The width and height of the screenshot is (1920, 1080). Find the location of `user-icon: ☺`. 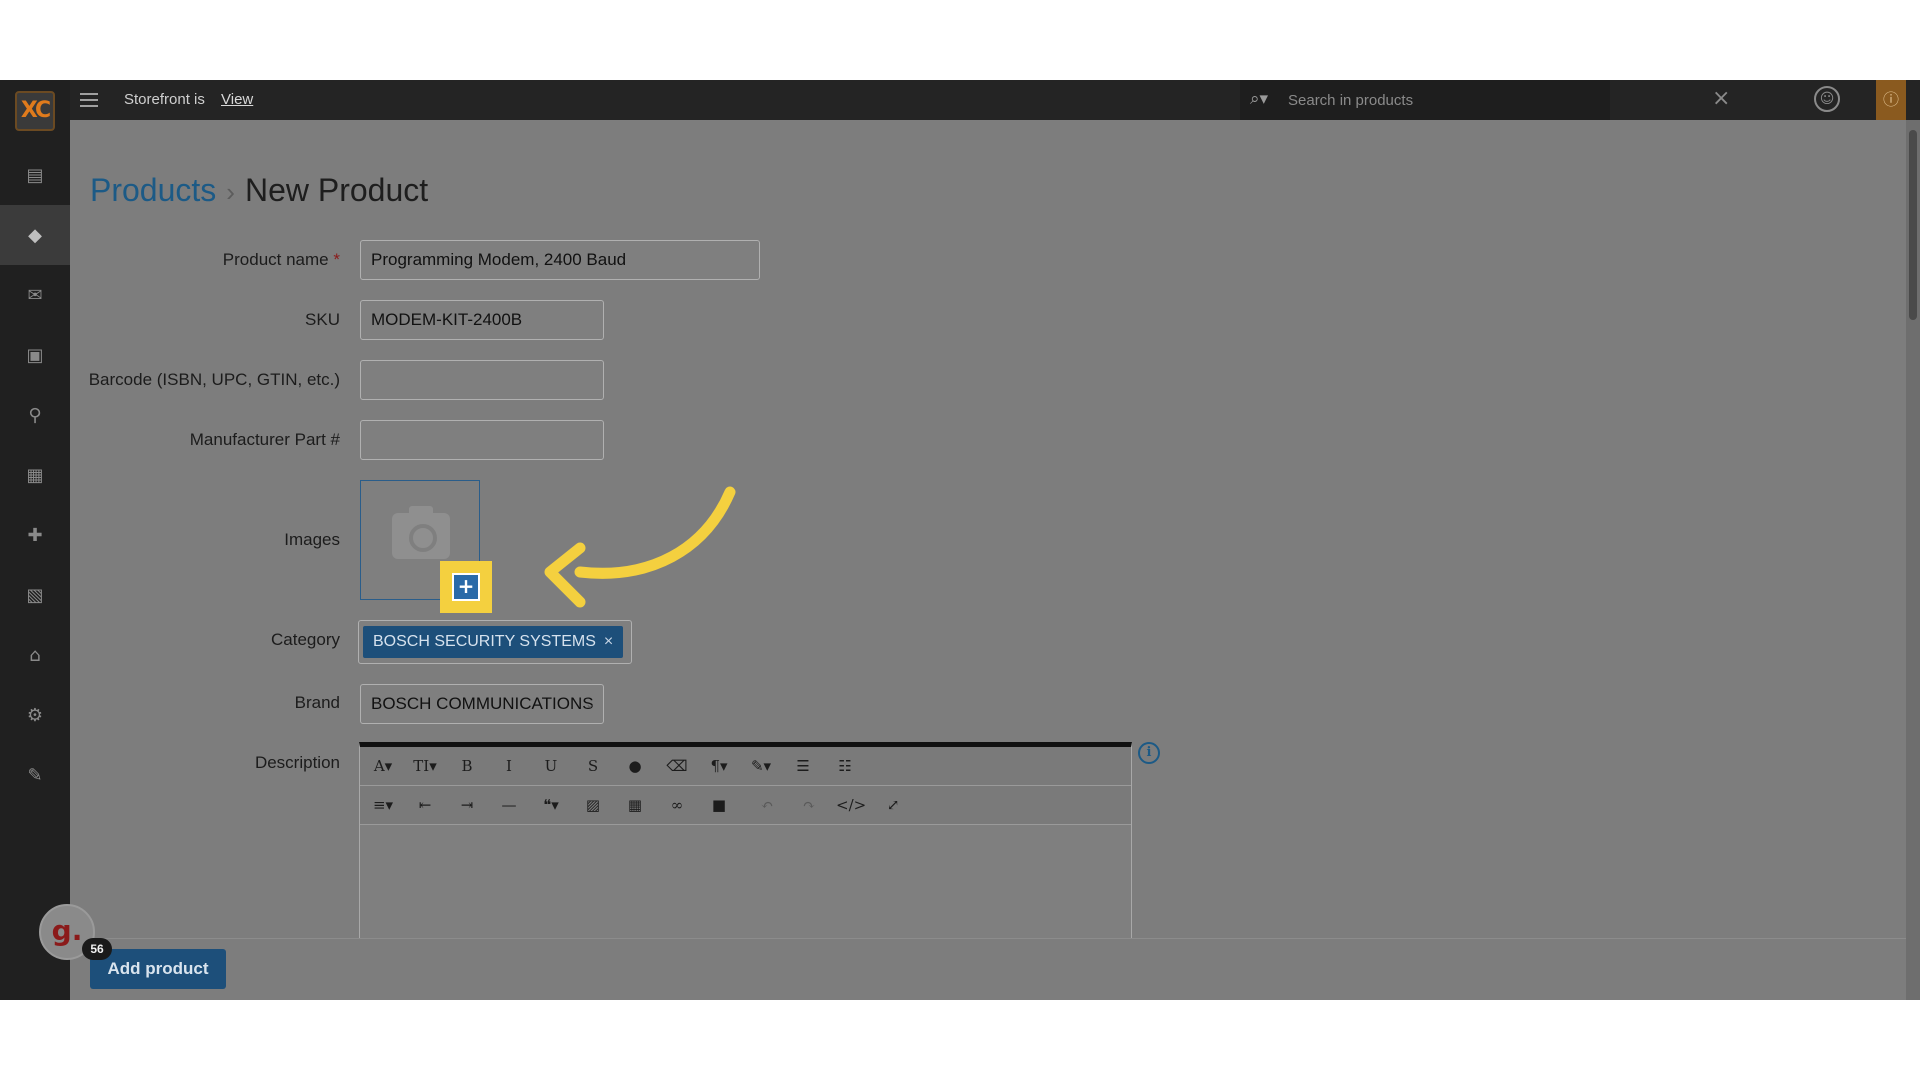

user-icon: ☺ is located at coordinates (1827, 99).